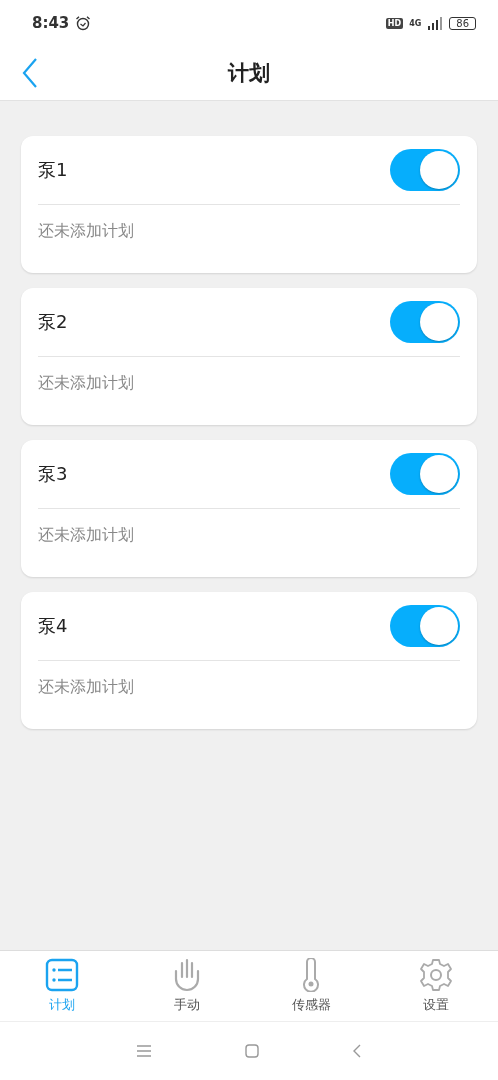  Describe the element at coordinates (30, 73) in the screenshot. I see `back-icon` at that location.